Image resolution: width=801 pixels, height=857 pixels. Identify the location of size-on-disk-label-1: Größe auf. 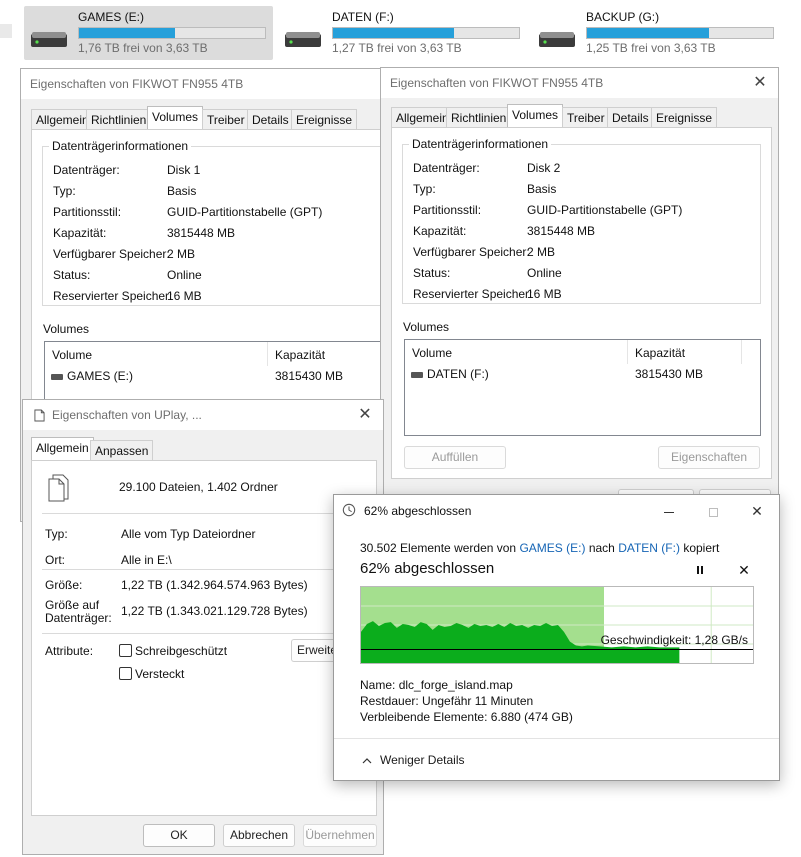
(72, 605).